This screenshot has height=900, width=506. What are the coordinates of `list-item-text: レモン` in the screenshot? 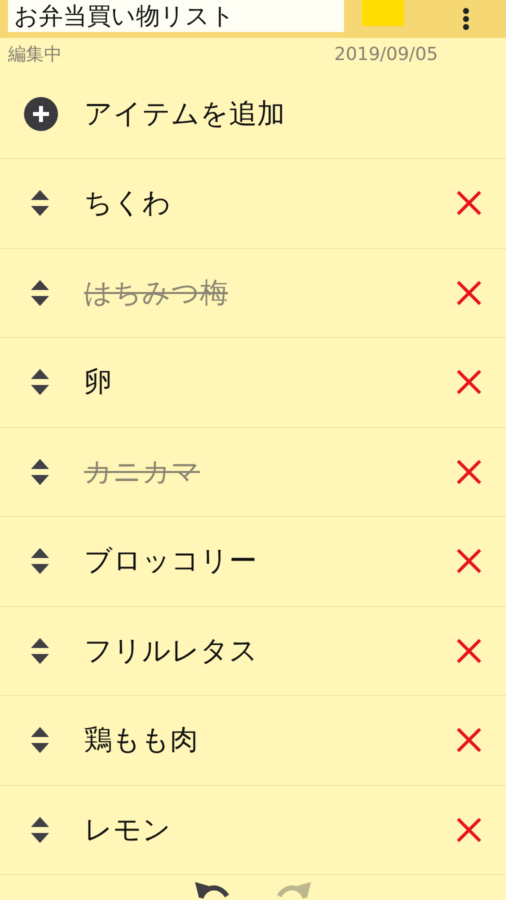 It's located at (270, 829).